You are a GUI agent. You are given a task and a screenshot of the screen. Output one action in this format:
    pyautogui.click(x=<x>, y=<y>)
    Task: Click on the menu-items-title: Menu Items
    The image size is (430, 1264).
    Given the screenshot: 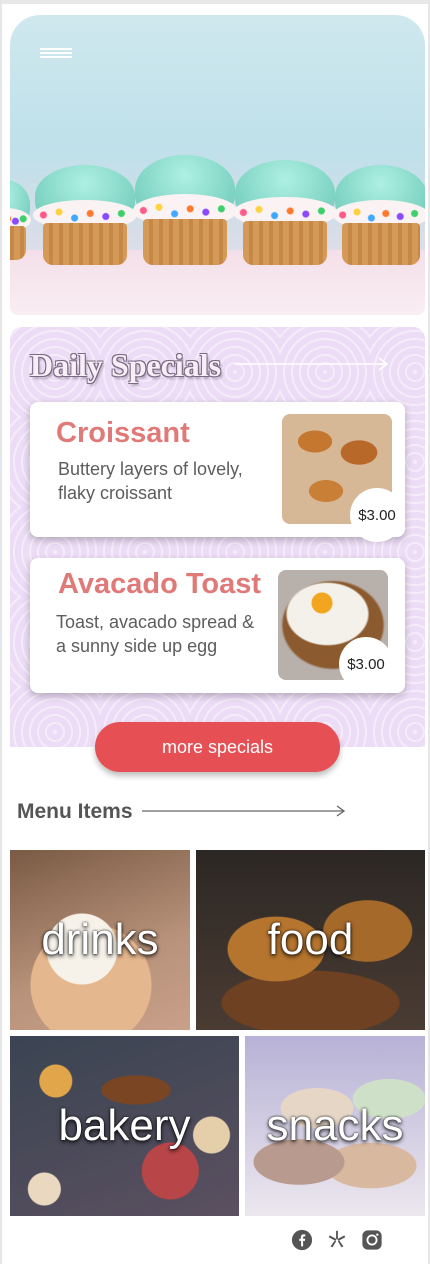 What is the action you would take?
    pyautogui.click(x=75, y=811)
    